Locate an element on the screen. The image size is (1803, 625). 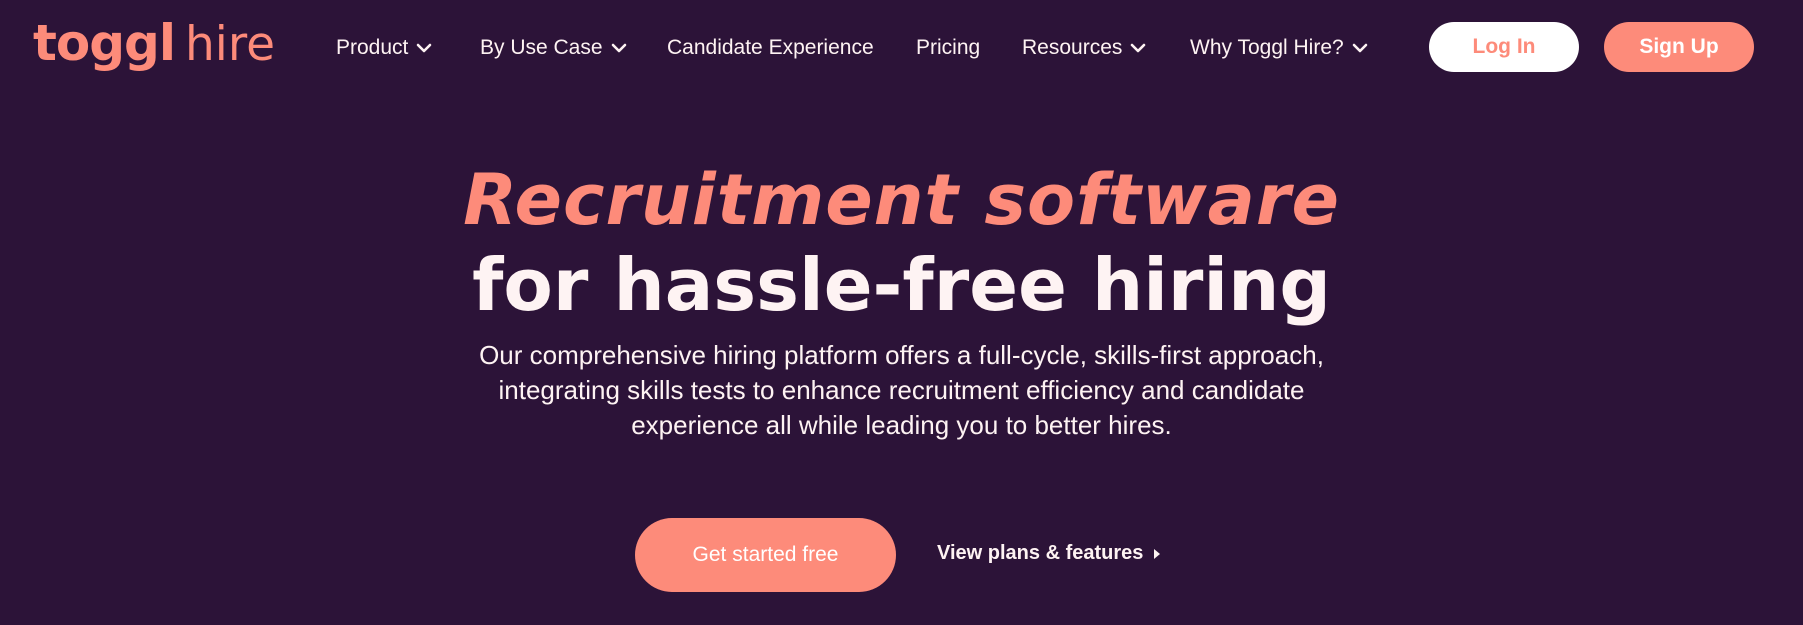
nav-item-label: Candidate Experience is located at coordinates (770, 47).